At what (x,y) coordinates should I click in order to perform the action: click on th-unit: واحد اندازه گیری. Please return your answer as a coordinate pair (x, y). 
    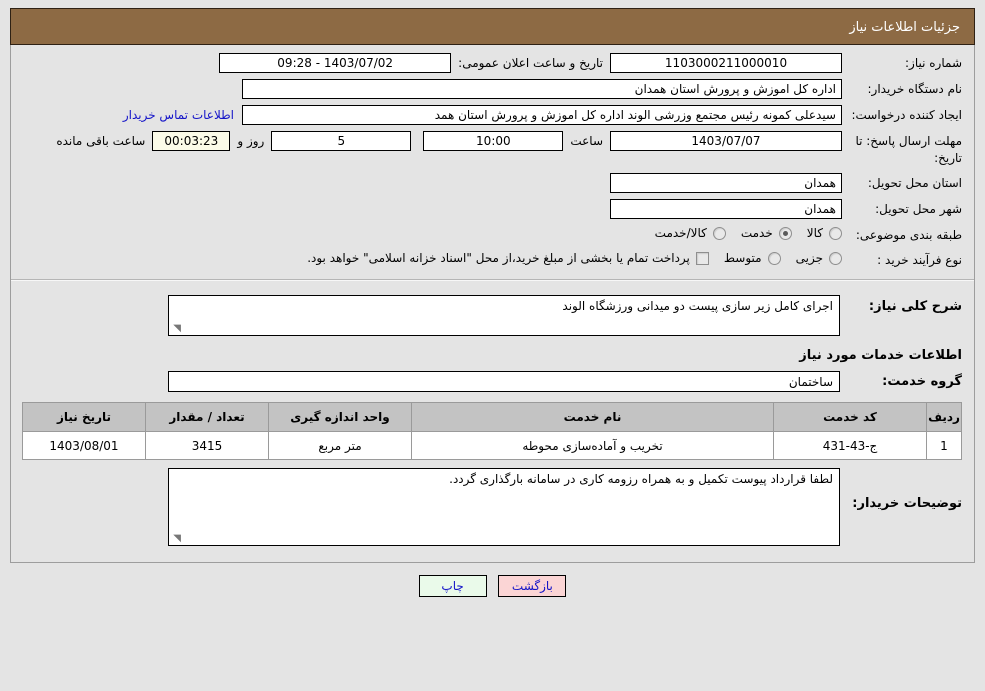
    Looking at the image, I should click on (340, 417).